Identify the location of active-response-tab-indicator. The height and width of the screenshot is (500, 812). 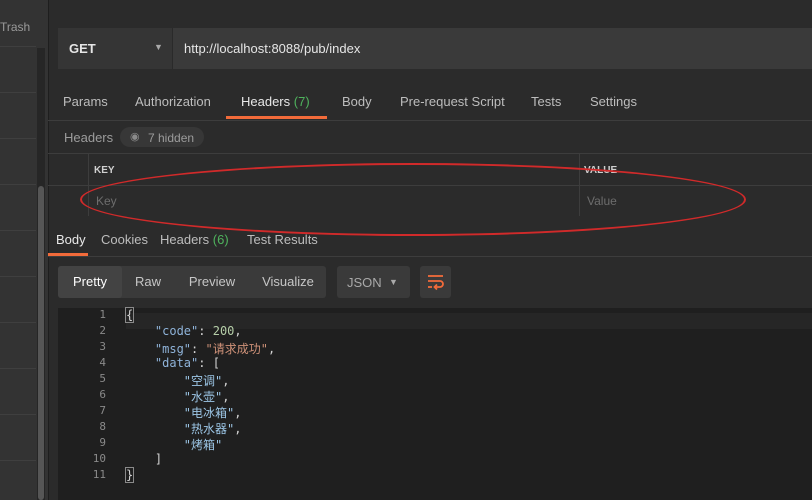
(68, 254).